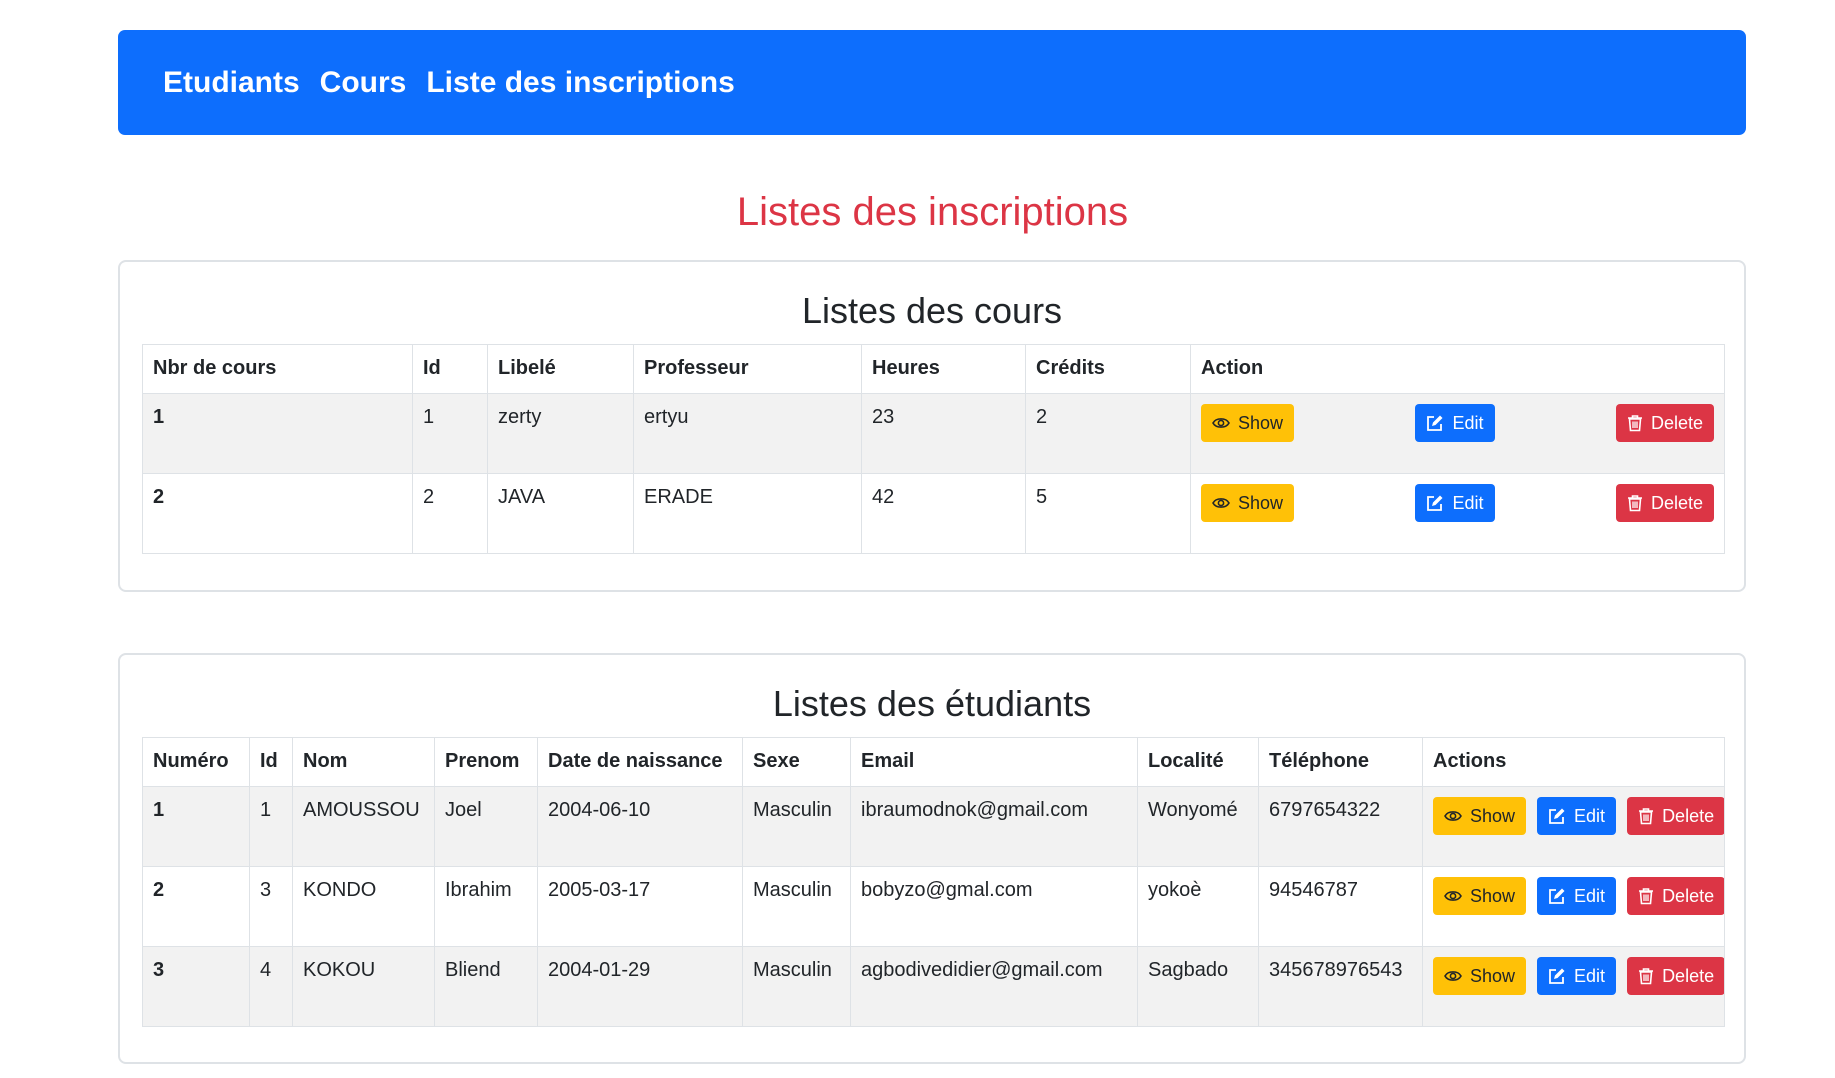  Describe the element at coordinates (943, 433) in the screenshot. I see `table-cell: 23` at that location.